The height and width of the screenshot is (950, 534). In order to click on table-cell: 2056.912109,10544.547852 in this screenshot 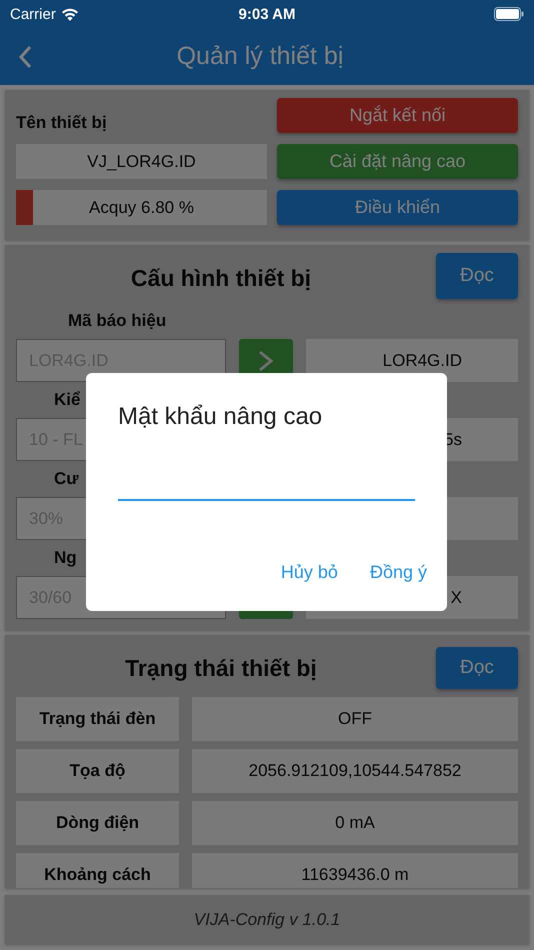, I will do `click(355, 771)`.